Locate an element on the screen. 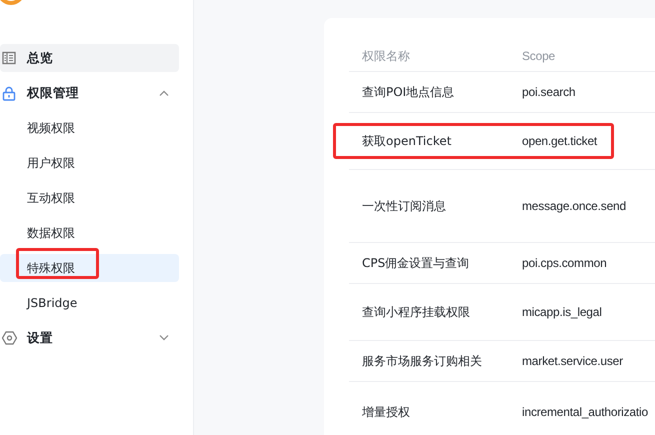  table-cell-text: incremental_authorizatio is located at coordinates (585, 412).